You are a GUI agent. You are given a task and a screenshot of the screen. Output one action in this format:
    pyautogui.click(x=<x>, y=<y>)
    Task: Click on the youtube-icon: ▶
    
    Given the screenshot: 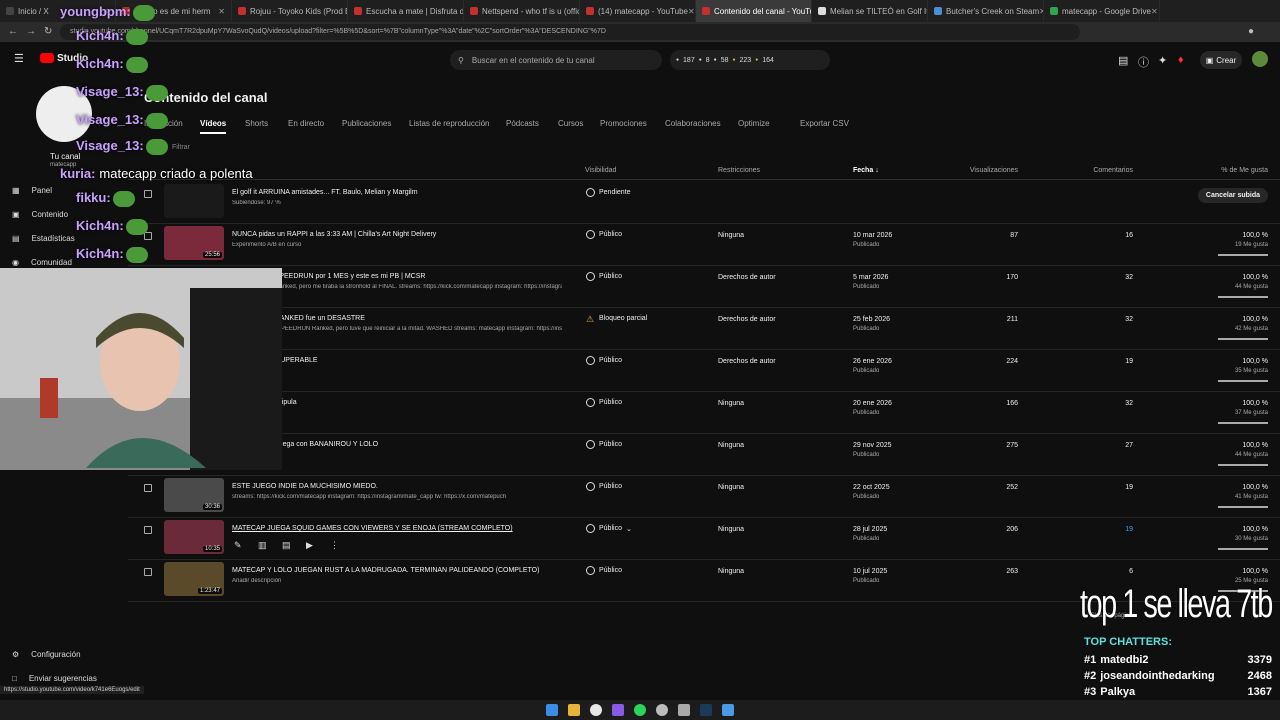 What is the action you would take?
    pyautogui.click(x=309, y=545)
    